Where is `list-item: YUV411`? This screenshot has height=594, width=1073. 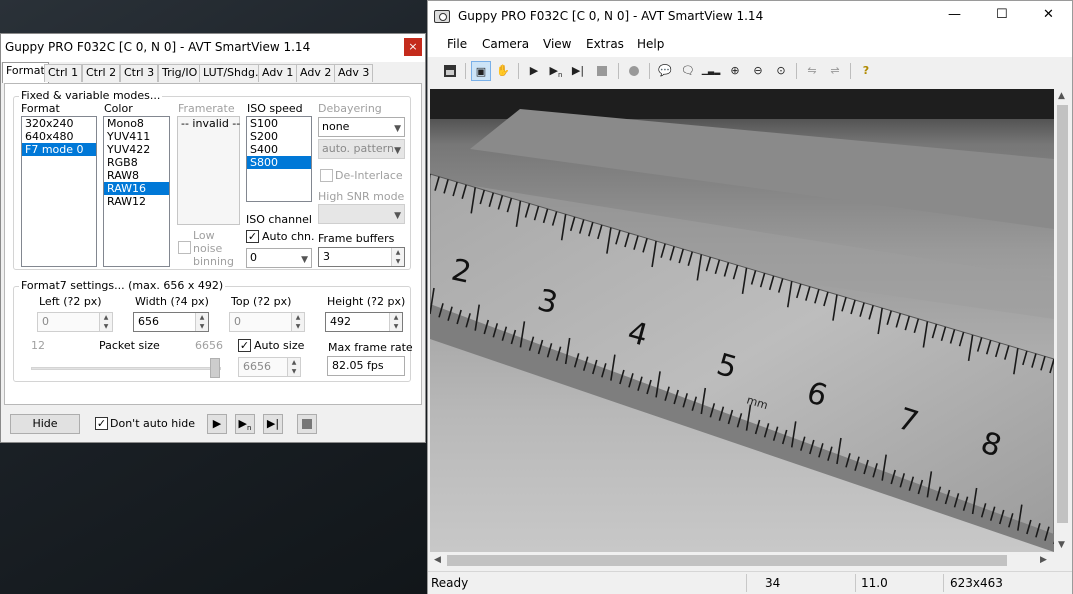 list-item: YUV411 is located at coordinates (136, 136).